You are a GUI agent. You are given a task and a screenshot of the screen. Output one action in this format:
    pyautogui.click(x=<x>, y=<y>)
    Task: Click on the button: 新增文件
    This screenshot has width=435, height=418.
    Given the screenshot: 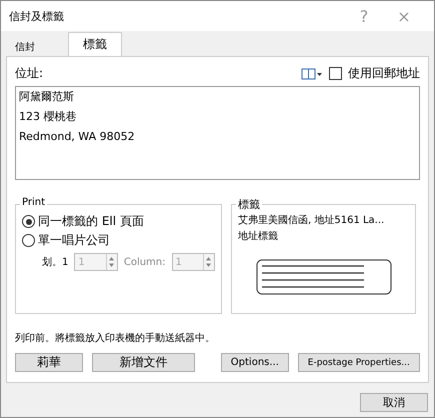 What is the action you would take?
    pyautogui.click(x=144, y=362)
    